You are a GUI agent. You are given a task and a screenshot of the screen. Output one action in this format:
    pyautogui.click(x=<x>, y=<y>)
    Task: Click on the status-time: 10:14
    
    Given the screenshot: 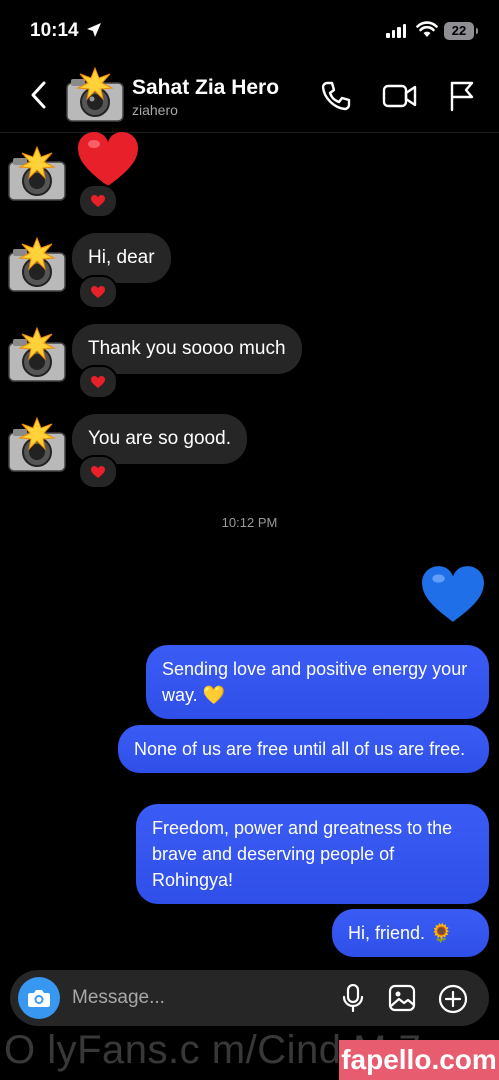 What is the action you would take?
    pyautogui.click(x=54, y=30)
    